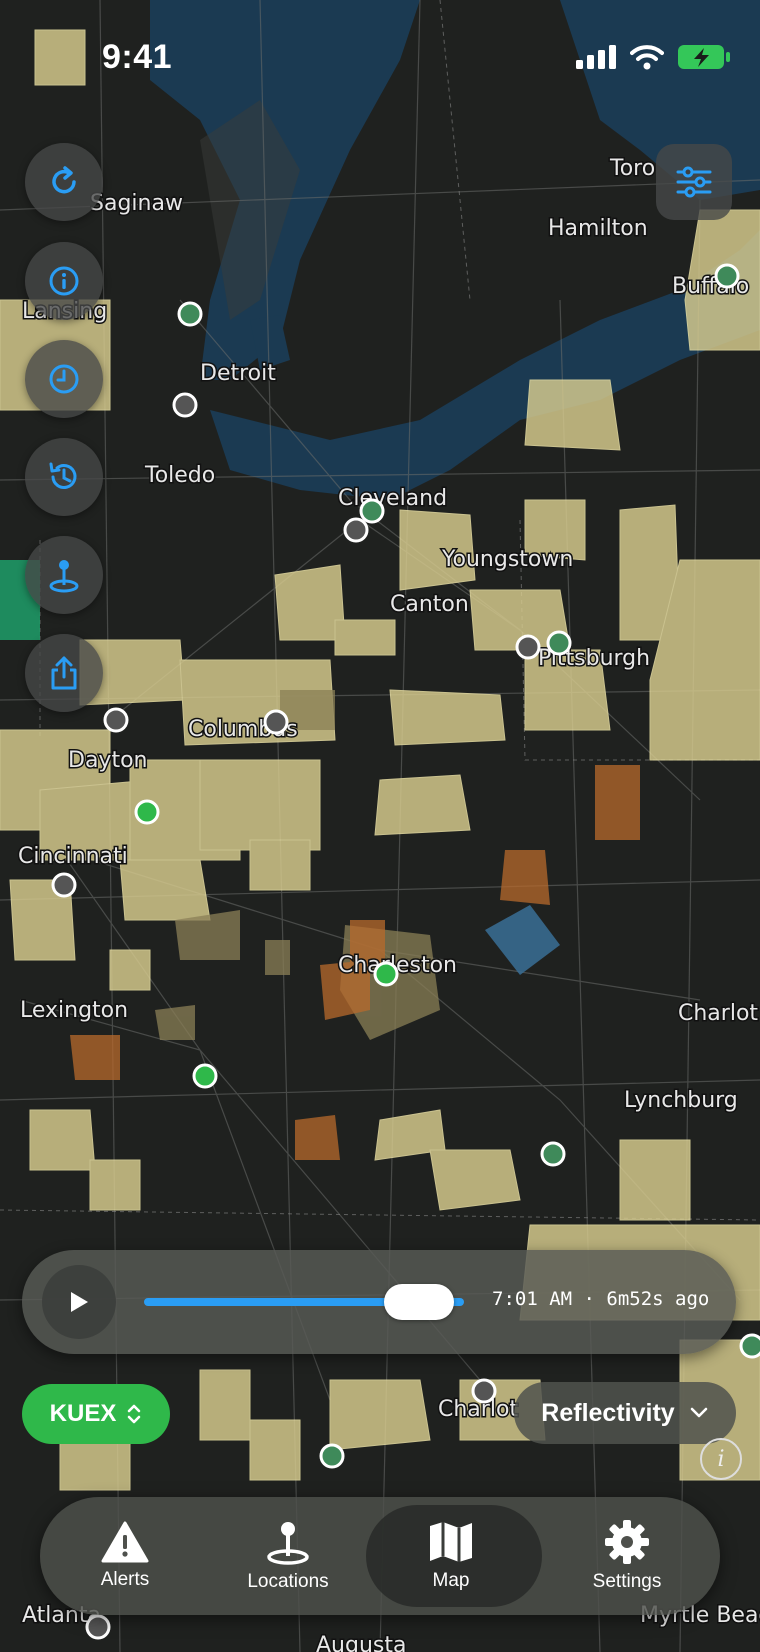  What do you see at coordinates (288, 1581) in the screenshot?
I see `tab-label: Locations` at bounding box center [288, 1581].